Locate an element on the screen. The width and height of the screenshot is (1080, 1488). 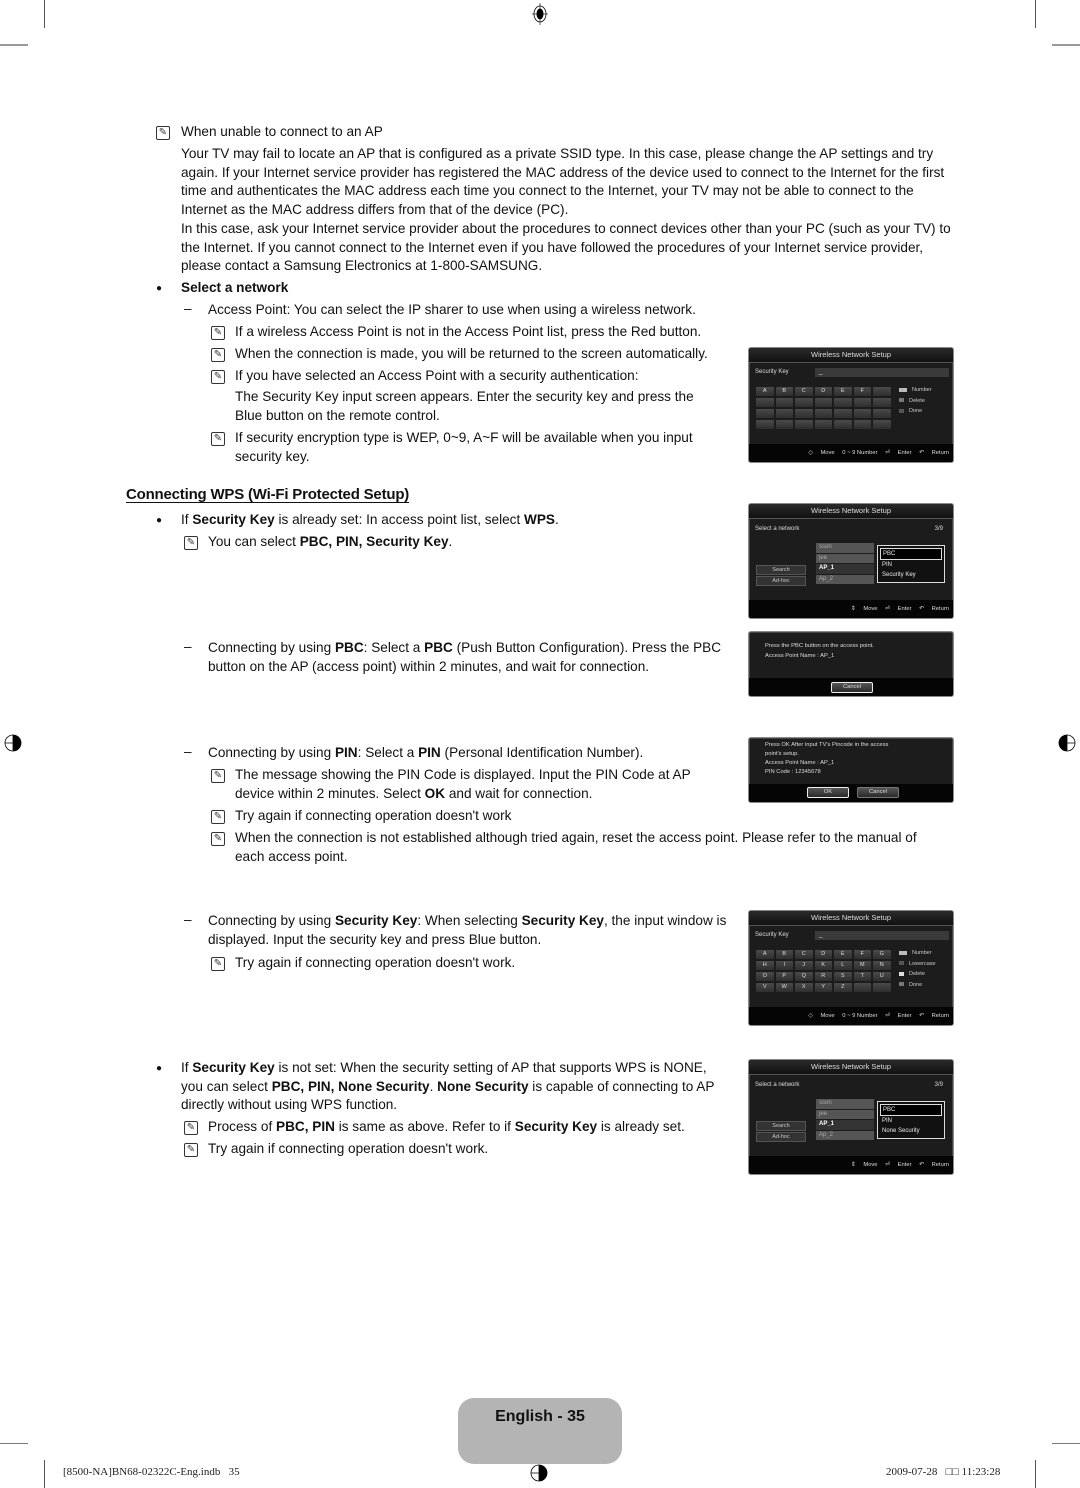
keyboard-key: M is located at coordinates (862, 965).